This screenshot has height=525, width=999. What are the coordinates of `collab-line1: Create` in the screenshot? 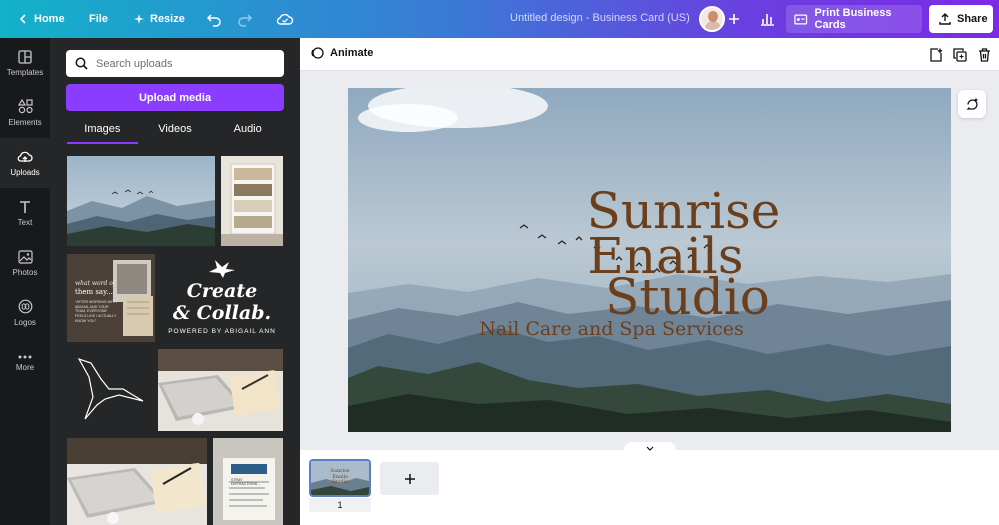 It's located at (222, 291).